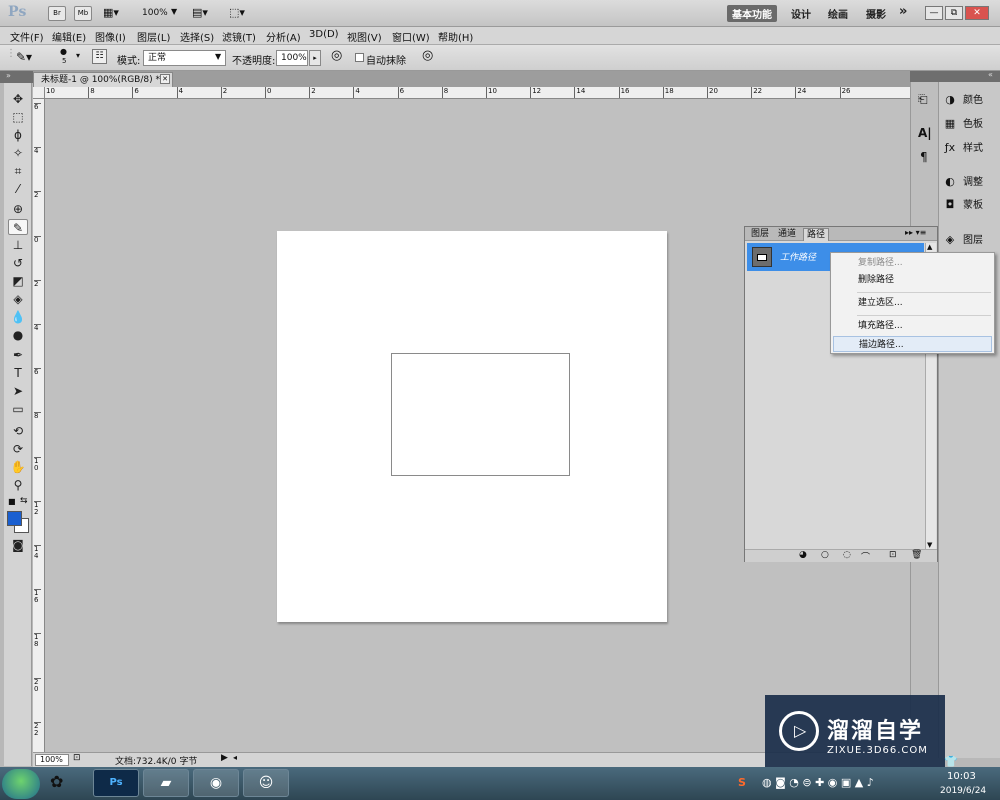 This screenshot has height=800, width=1000. What do you see at coordinates (963, 148) in the screenshot?
I see `dock-styles: ƒx 样式` at bounding box center [963, 148].